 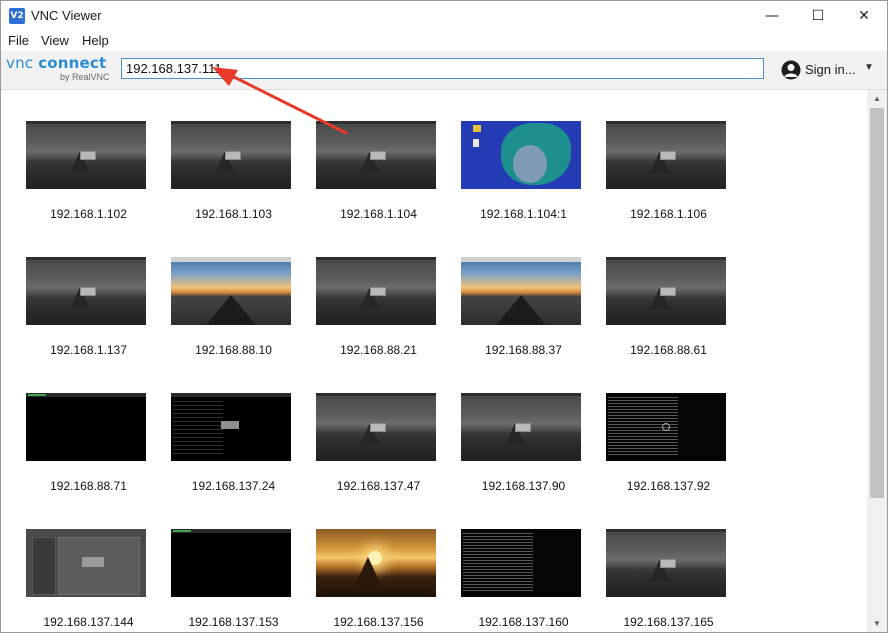 I want to click on connection-tile: 192.168.1.104:1, so click(x=523, y=183).